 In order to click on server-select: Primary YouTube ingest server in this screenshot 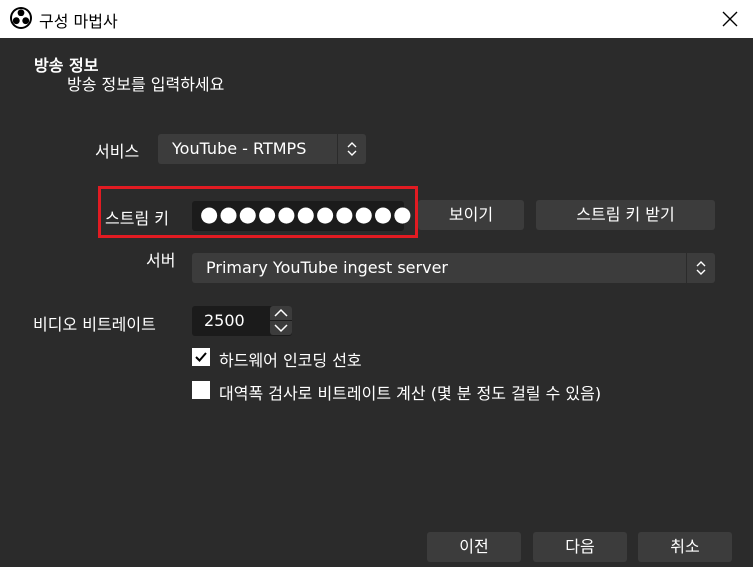, I will do `click(453, 268)`.